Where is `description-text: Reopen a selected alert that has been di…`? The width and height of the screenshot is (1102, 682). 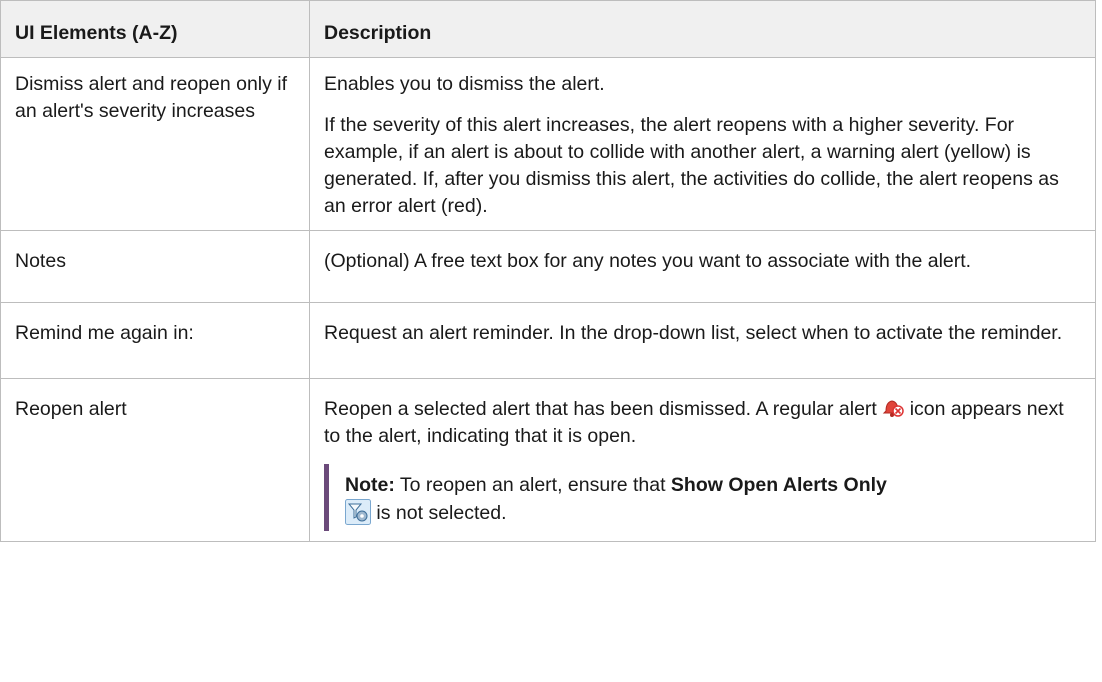 description-text: Reopen a selected alert that has been di… is located at coordinates (600, 409).